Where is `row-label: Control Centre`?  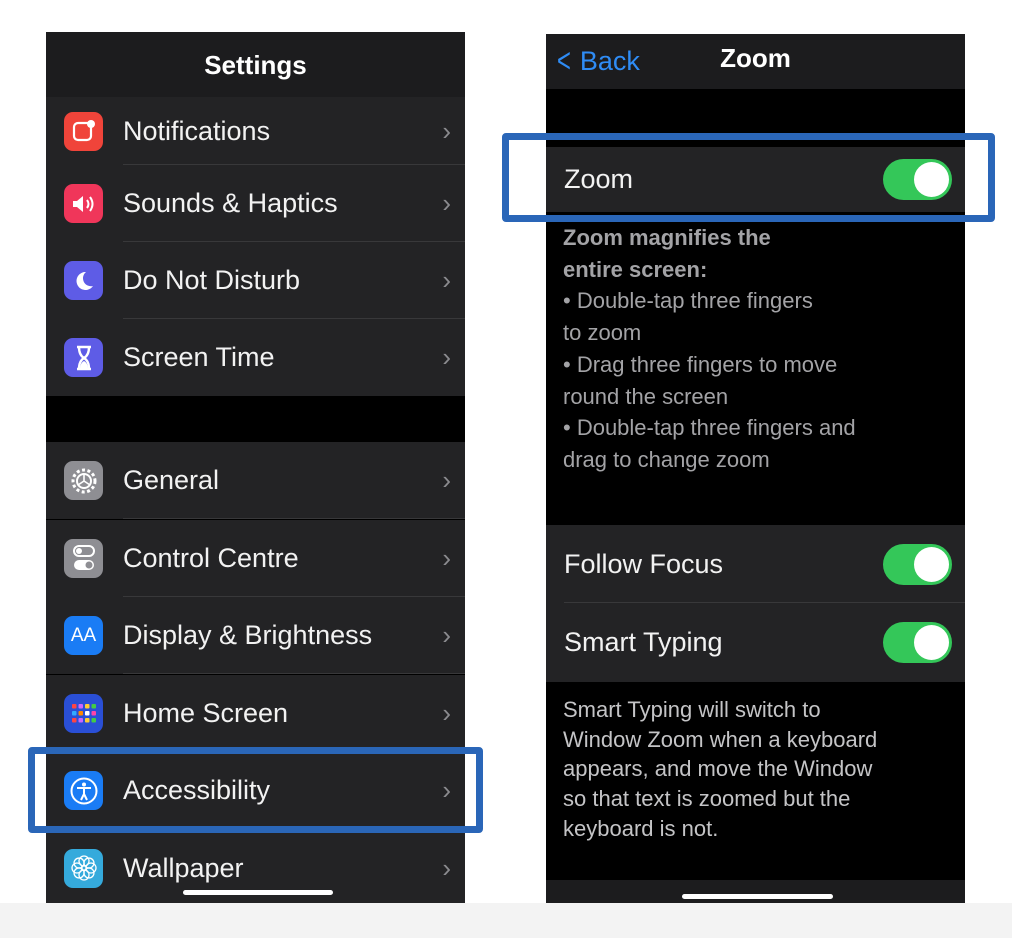 row-label: Control Centre is located at coordinates (211, 557).